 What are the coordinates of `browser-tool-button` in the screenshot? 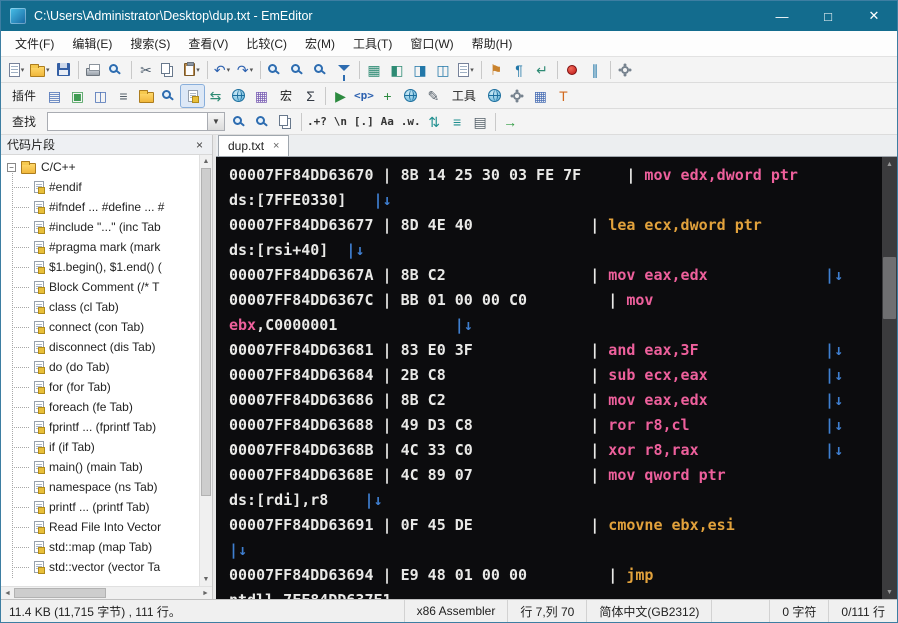 It's located at (494, 96).